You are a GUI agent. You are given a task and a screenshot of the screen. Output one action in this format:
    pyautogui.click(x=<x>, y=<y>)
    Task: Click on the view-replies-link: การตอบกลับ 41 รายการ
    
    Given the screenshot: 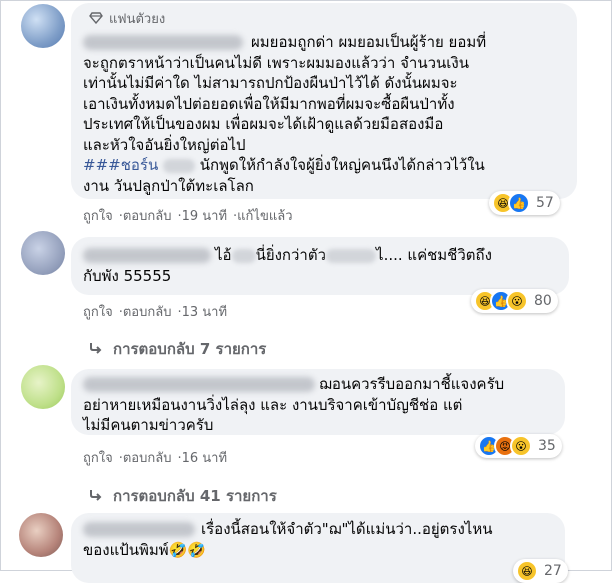 What is the action you would take?
    pyautogui.click(x=183, y=496)
    